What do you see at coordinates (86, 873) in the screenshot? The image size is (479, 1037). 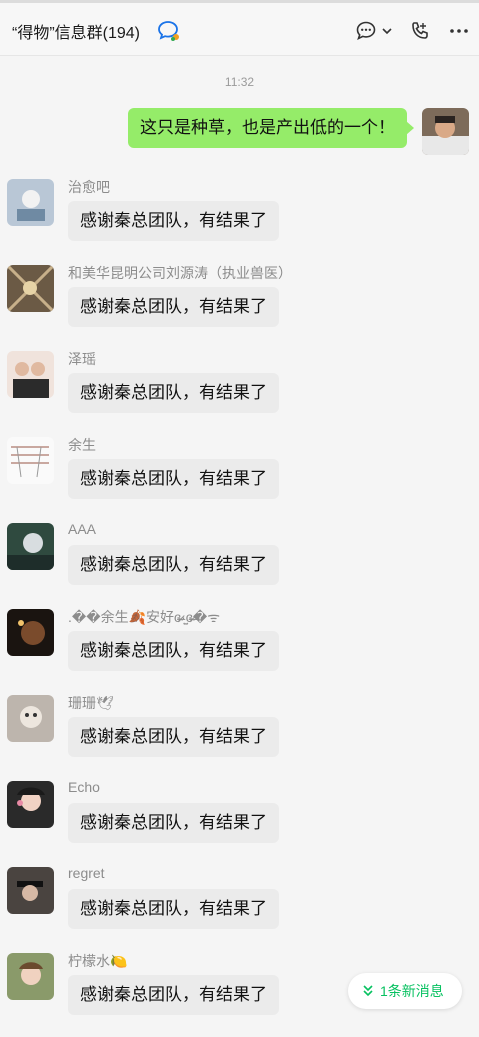 I see `sender-name: regret` at bounding box center [86, 873].